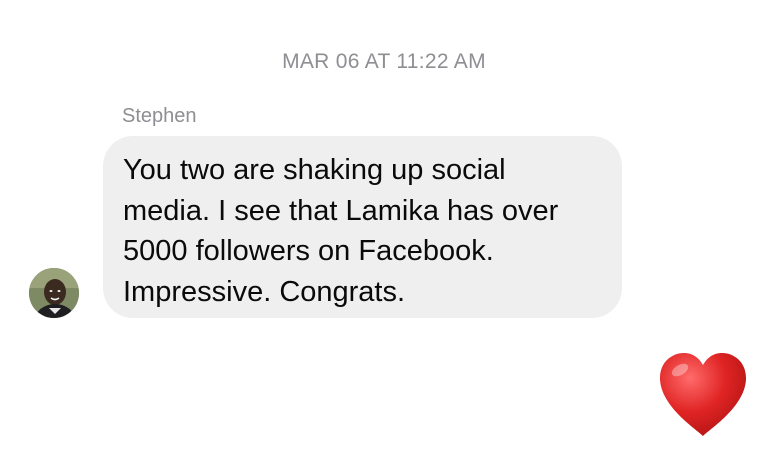  Describe the element at coordinates (384, 61) in the screenshot. I see `message-timestamp: MAR 06 AT 11:22 AM` at that location.